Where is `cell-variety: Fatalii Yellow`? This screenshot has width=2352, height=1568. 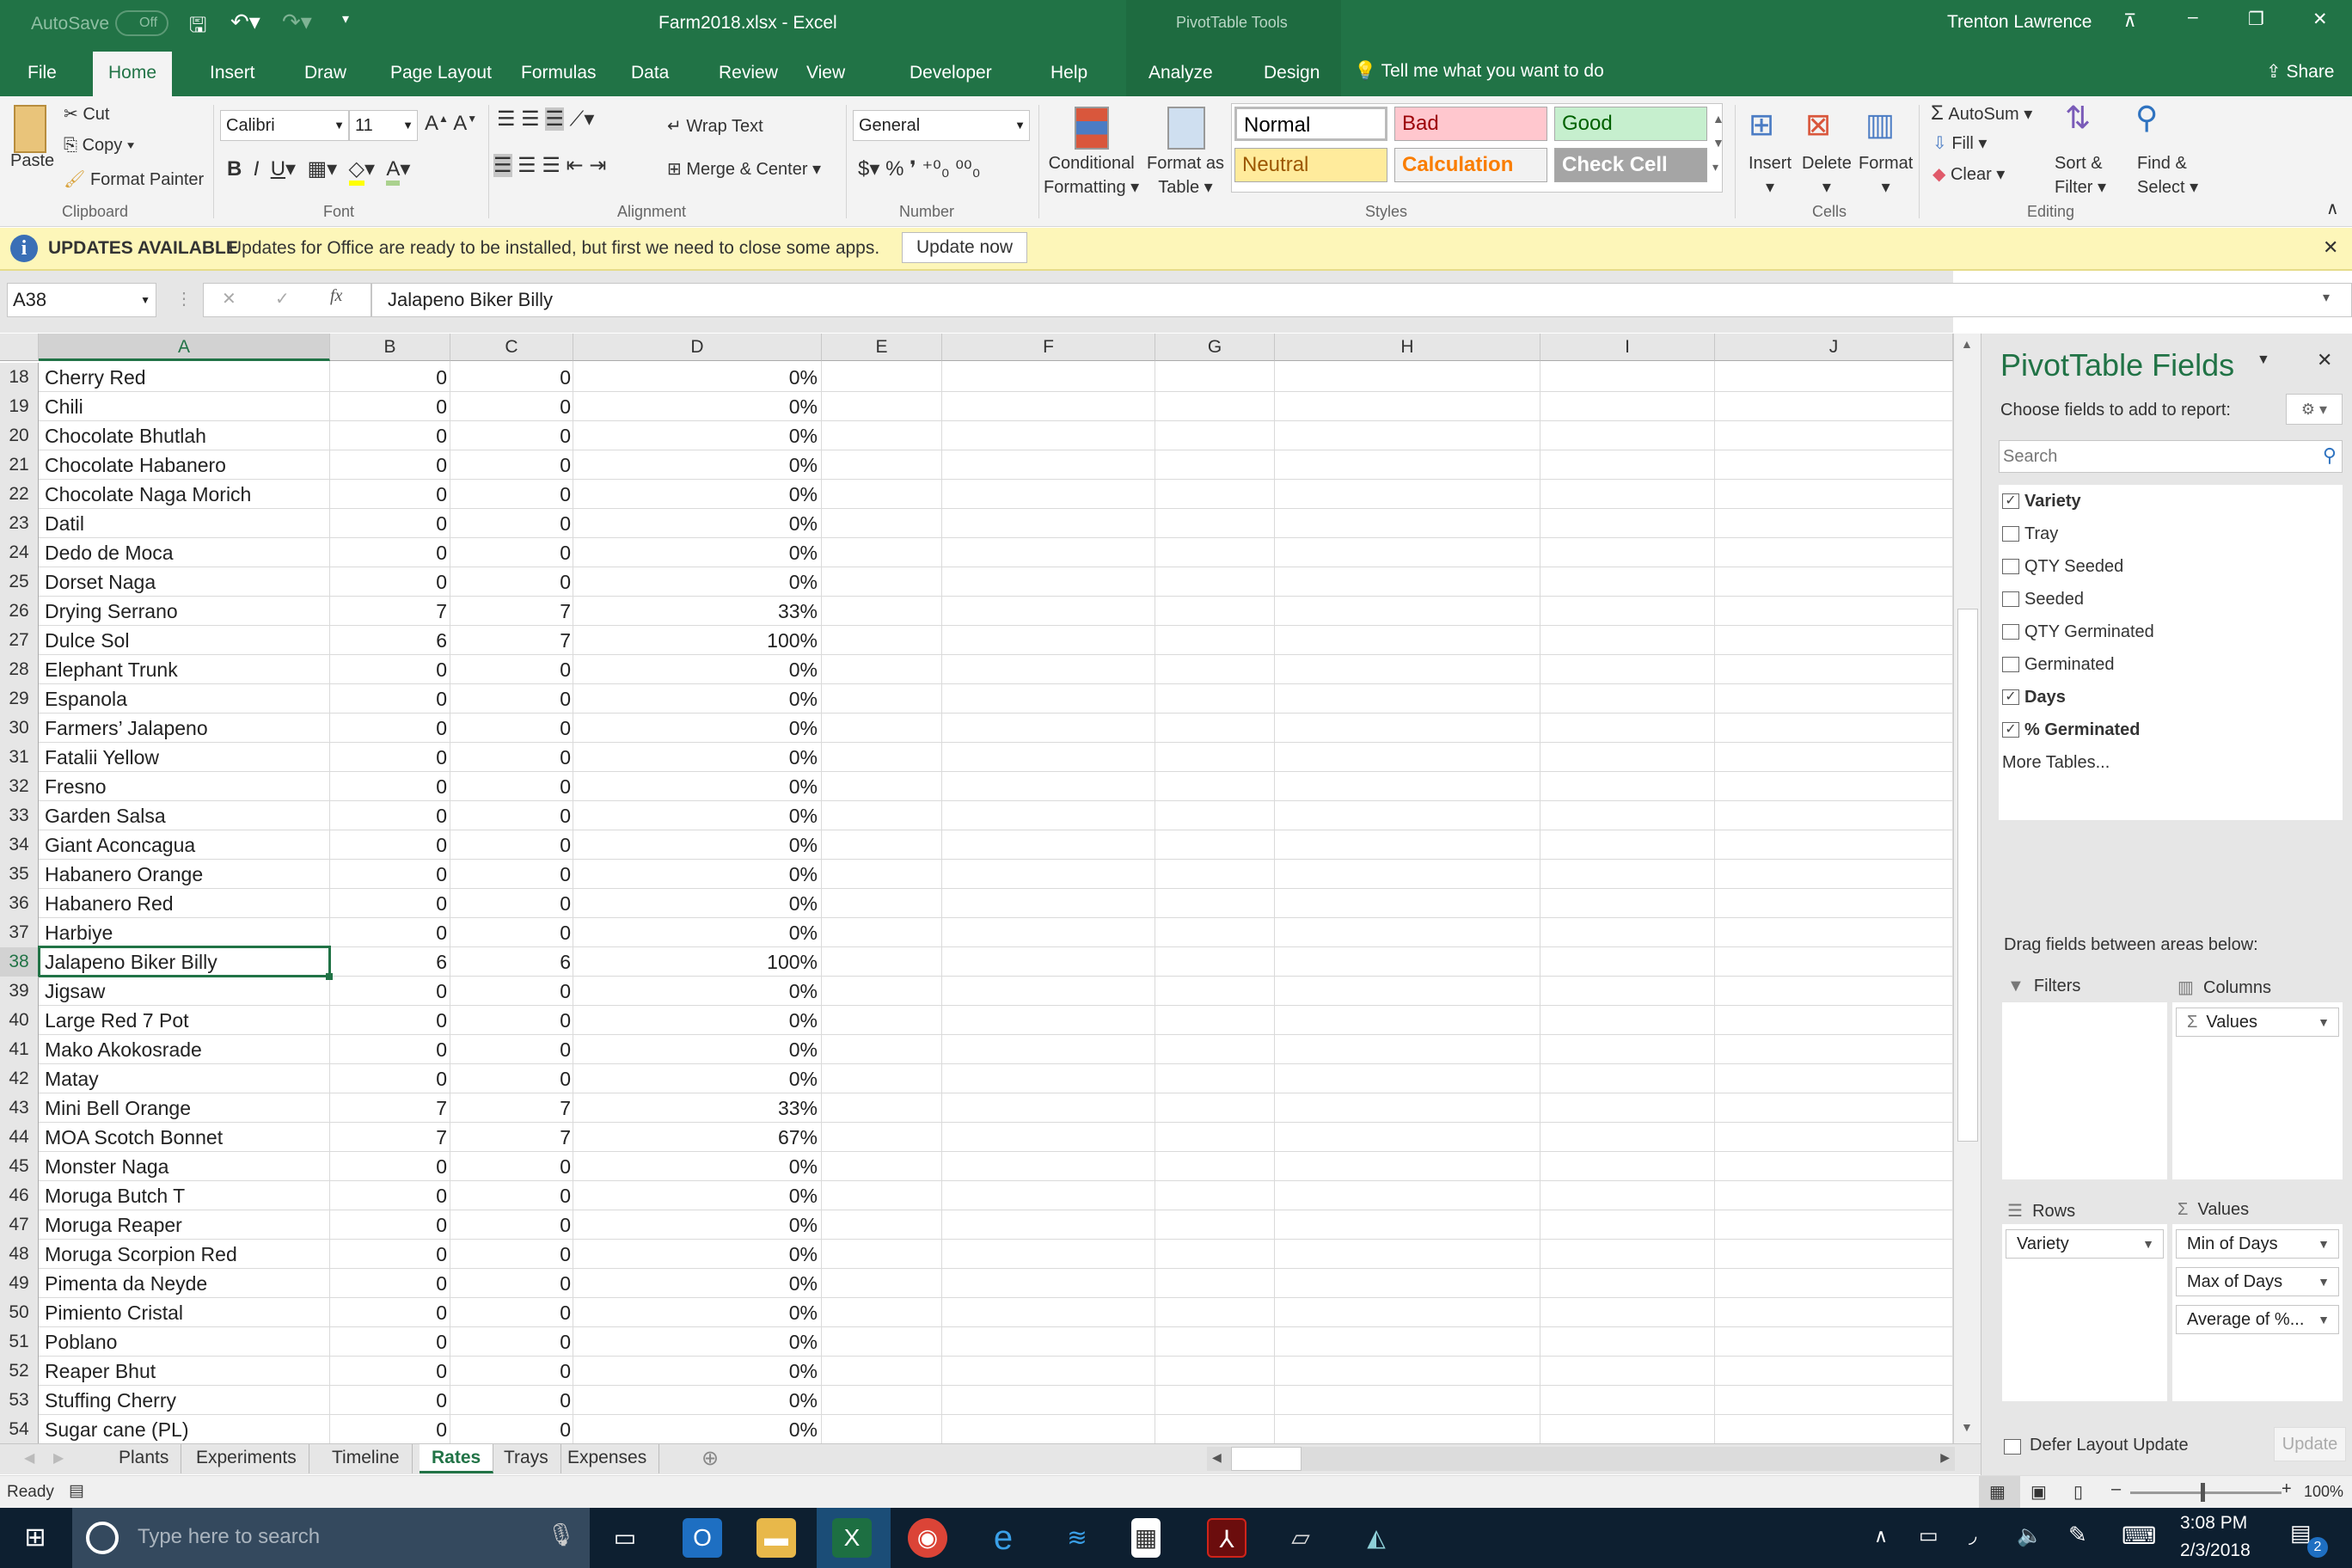
cell-variety: Fatalii Yellow is located at coordinates (102, 757).